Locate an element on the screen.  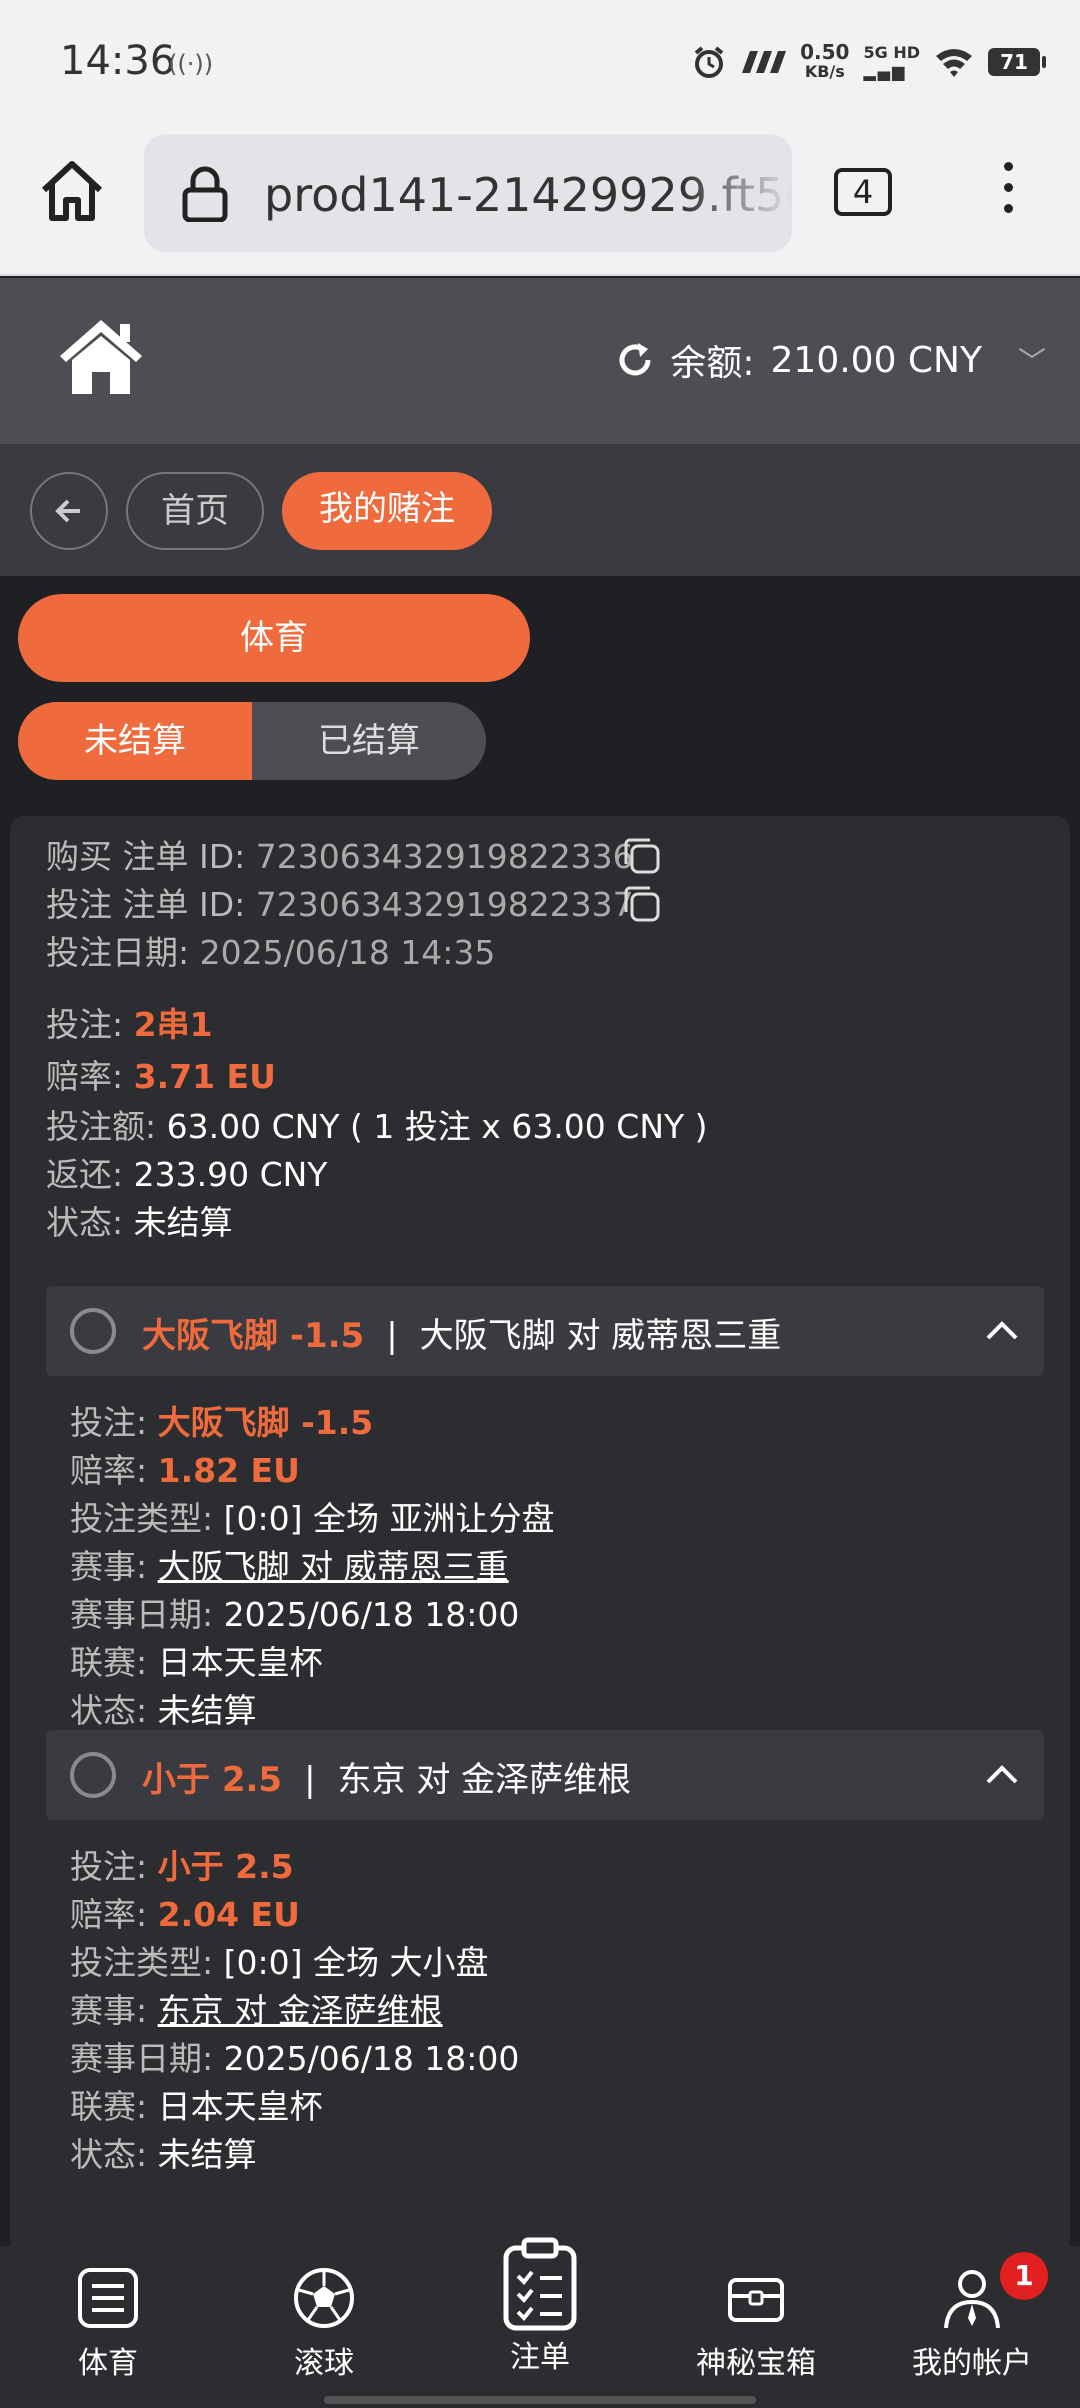
bottom-nav-live: 滚球 is located at coordinates (324, 2324).